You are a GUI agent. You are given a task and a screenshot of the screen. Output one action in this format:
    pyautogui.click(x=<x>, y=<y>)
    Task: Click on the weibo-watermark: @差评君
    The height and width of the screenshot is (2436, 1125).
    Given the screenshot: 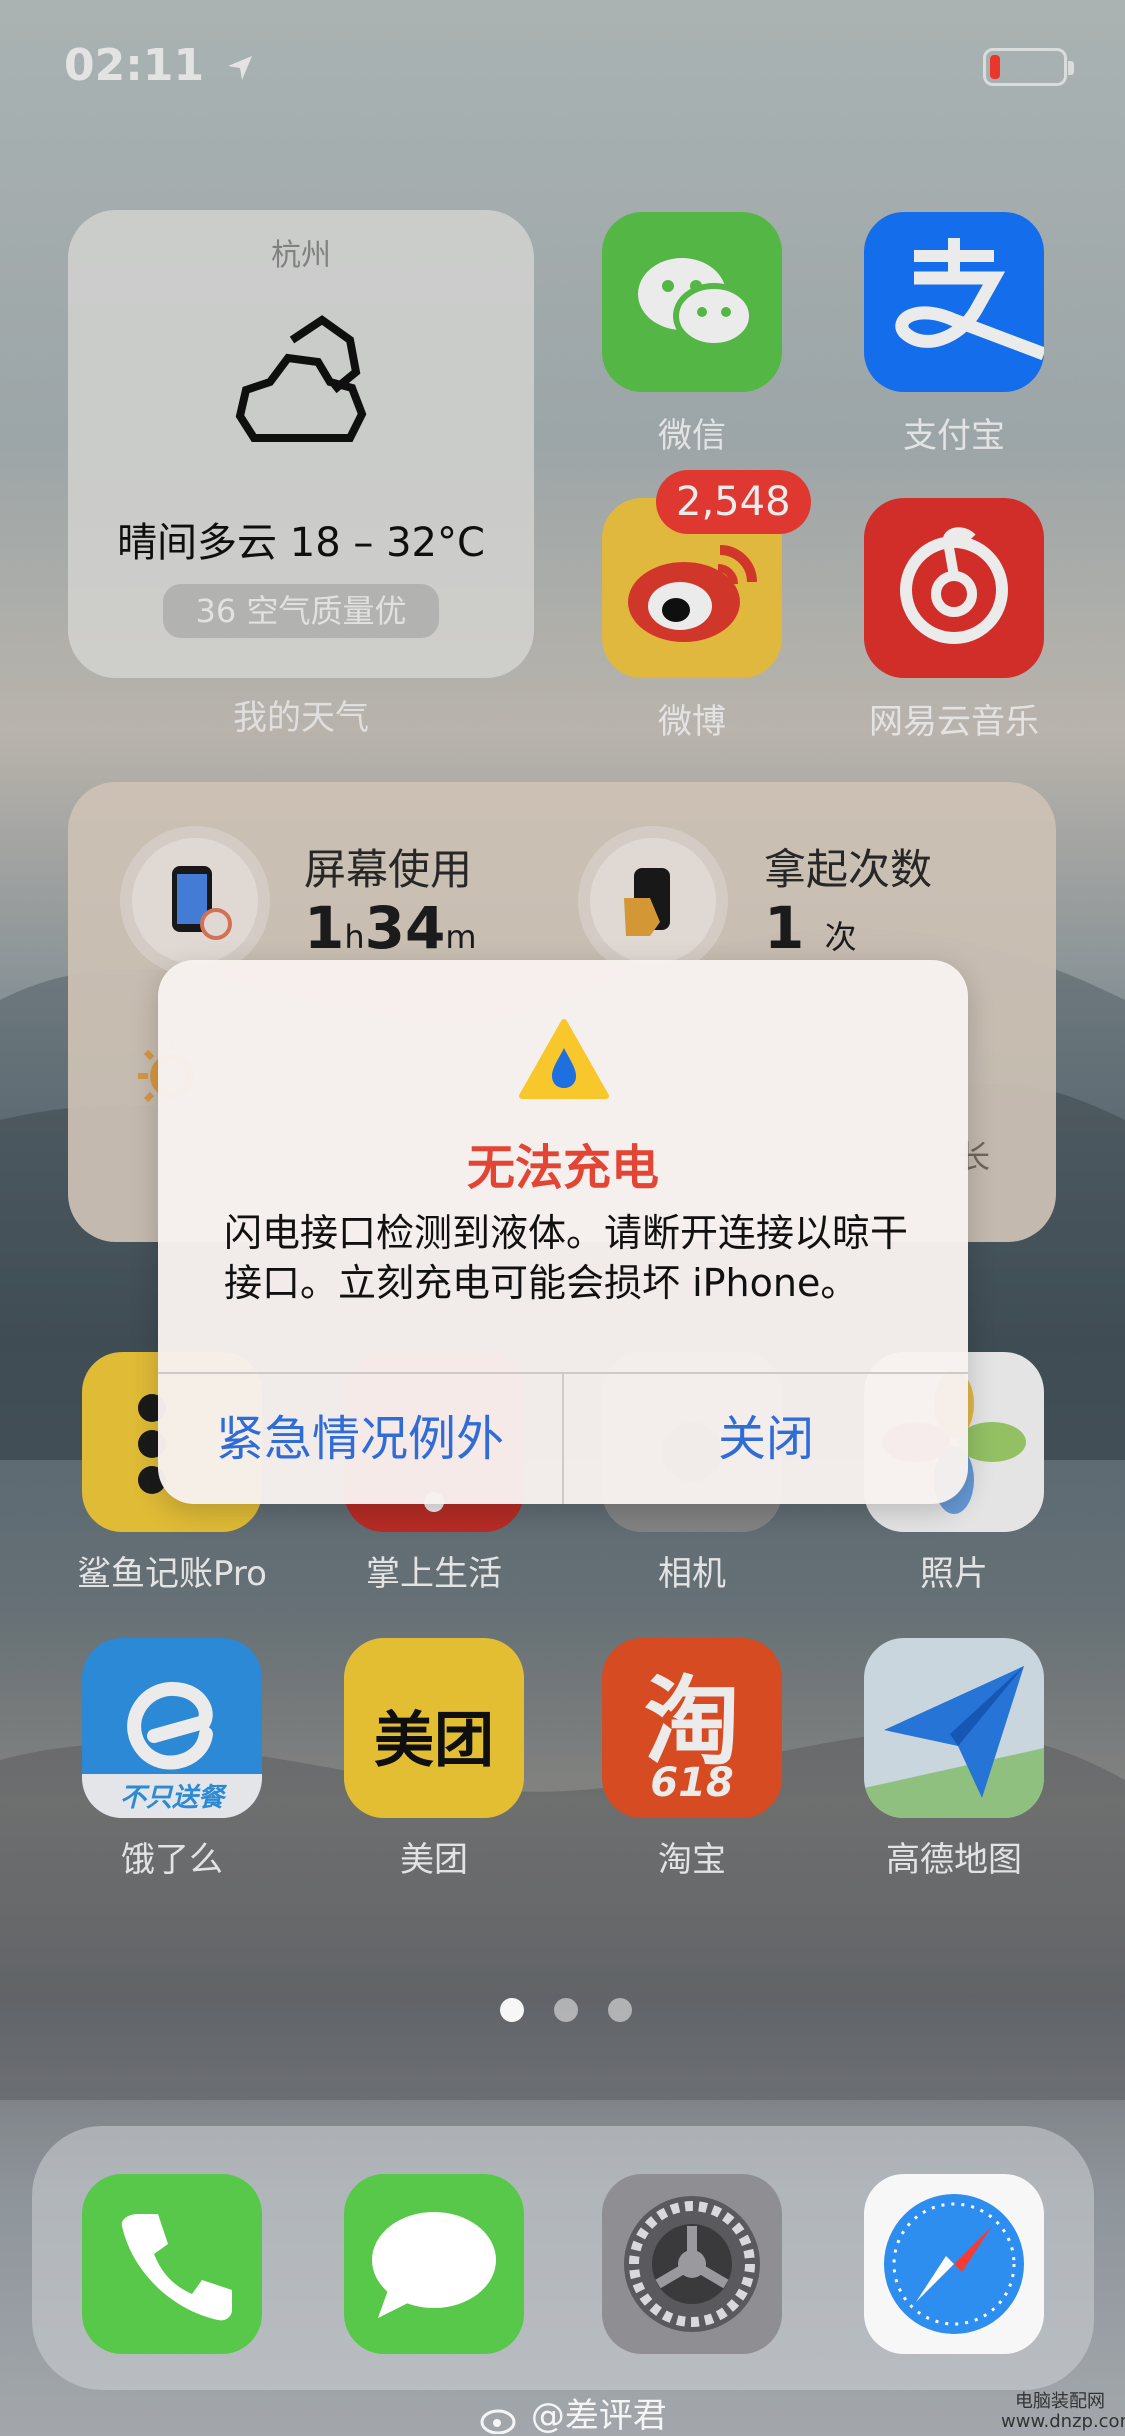 What is the action you would take?
    pyautogui.click(x=573, y=2412)
    